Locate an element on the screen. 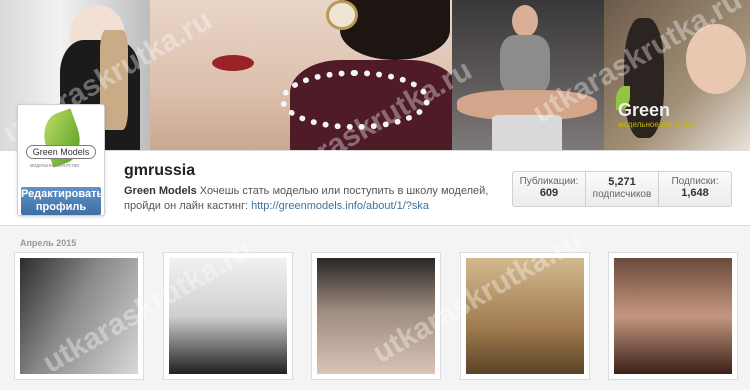 This screenshot has width=750, height=390. stat-posts-value: 609 is located at coordinates (549, 193).